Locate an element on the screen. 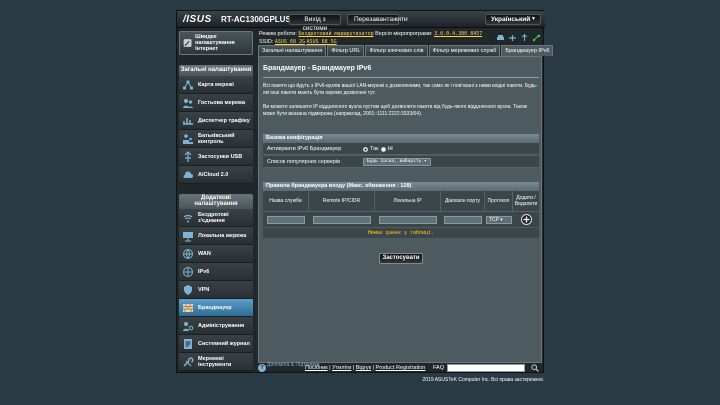 The image size is (720, 405). apply-button: Застосувати is located at coordinates (401, 258).